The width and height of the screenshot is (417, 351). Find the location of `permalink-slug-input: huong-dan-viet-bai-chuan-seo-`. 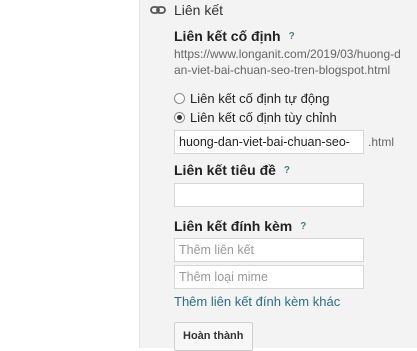

permalink-slug-input: huong-dan-viet-bai-chuan-seo- is located at coordinates (269, 142).